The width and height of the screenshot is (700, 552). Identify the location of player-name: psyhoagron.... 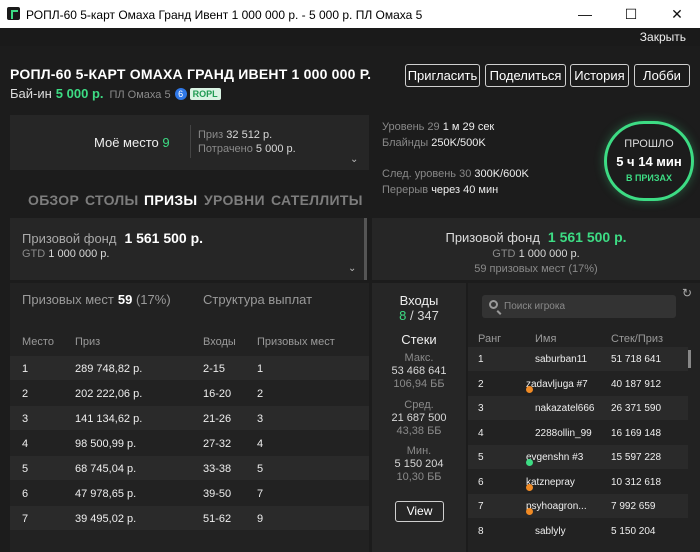
(556, 506).